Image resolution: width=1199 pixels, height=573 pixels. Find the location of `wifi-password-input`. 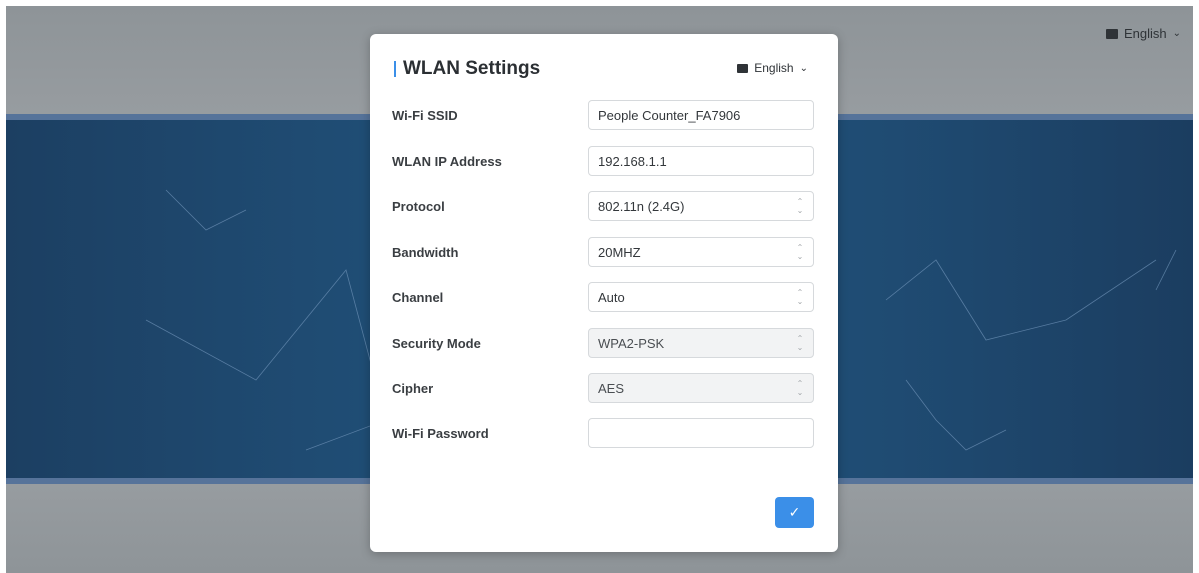

wifi-password-input is located at coordinates (701, 433).